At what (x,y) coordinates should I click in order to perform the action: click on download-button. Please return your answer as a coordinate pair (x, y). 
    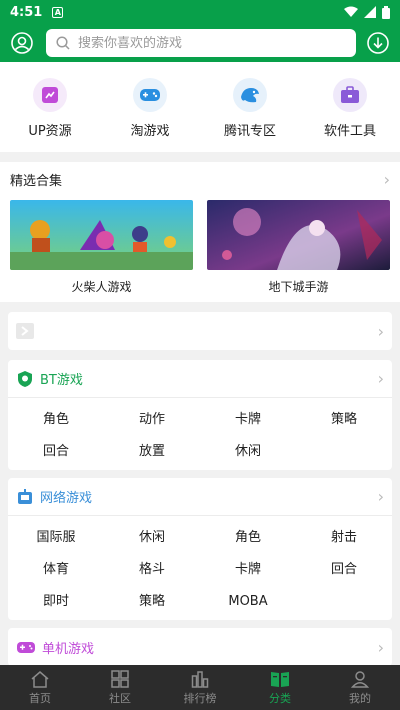
    Looking at the image, I should click on (378, 43).